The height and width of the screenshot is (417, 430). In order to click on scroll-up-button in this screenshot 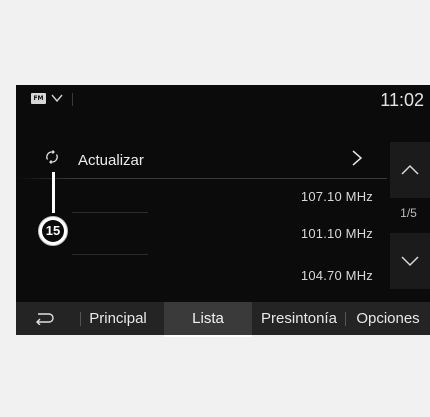, I will do `click(410, 170)`.